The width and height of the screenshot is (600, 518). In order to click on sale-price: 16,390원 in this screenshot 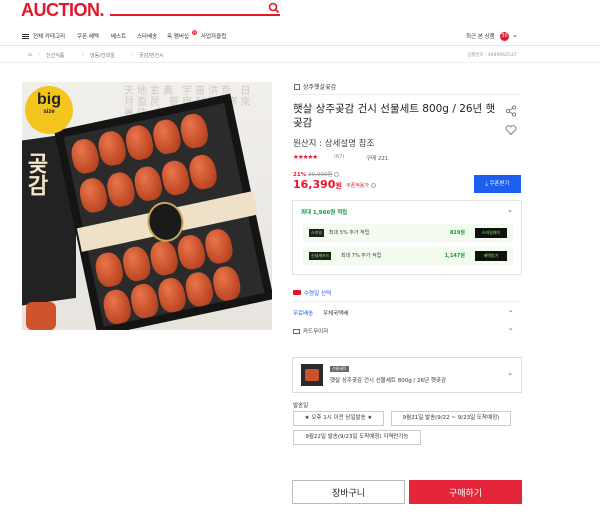, I will do `click(317, 184)`.